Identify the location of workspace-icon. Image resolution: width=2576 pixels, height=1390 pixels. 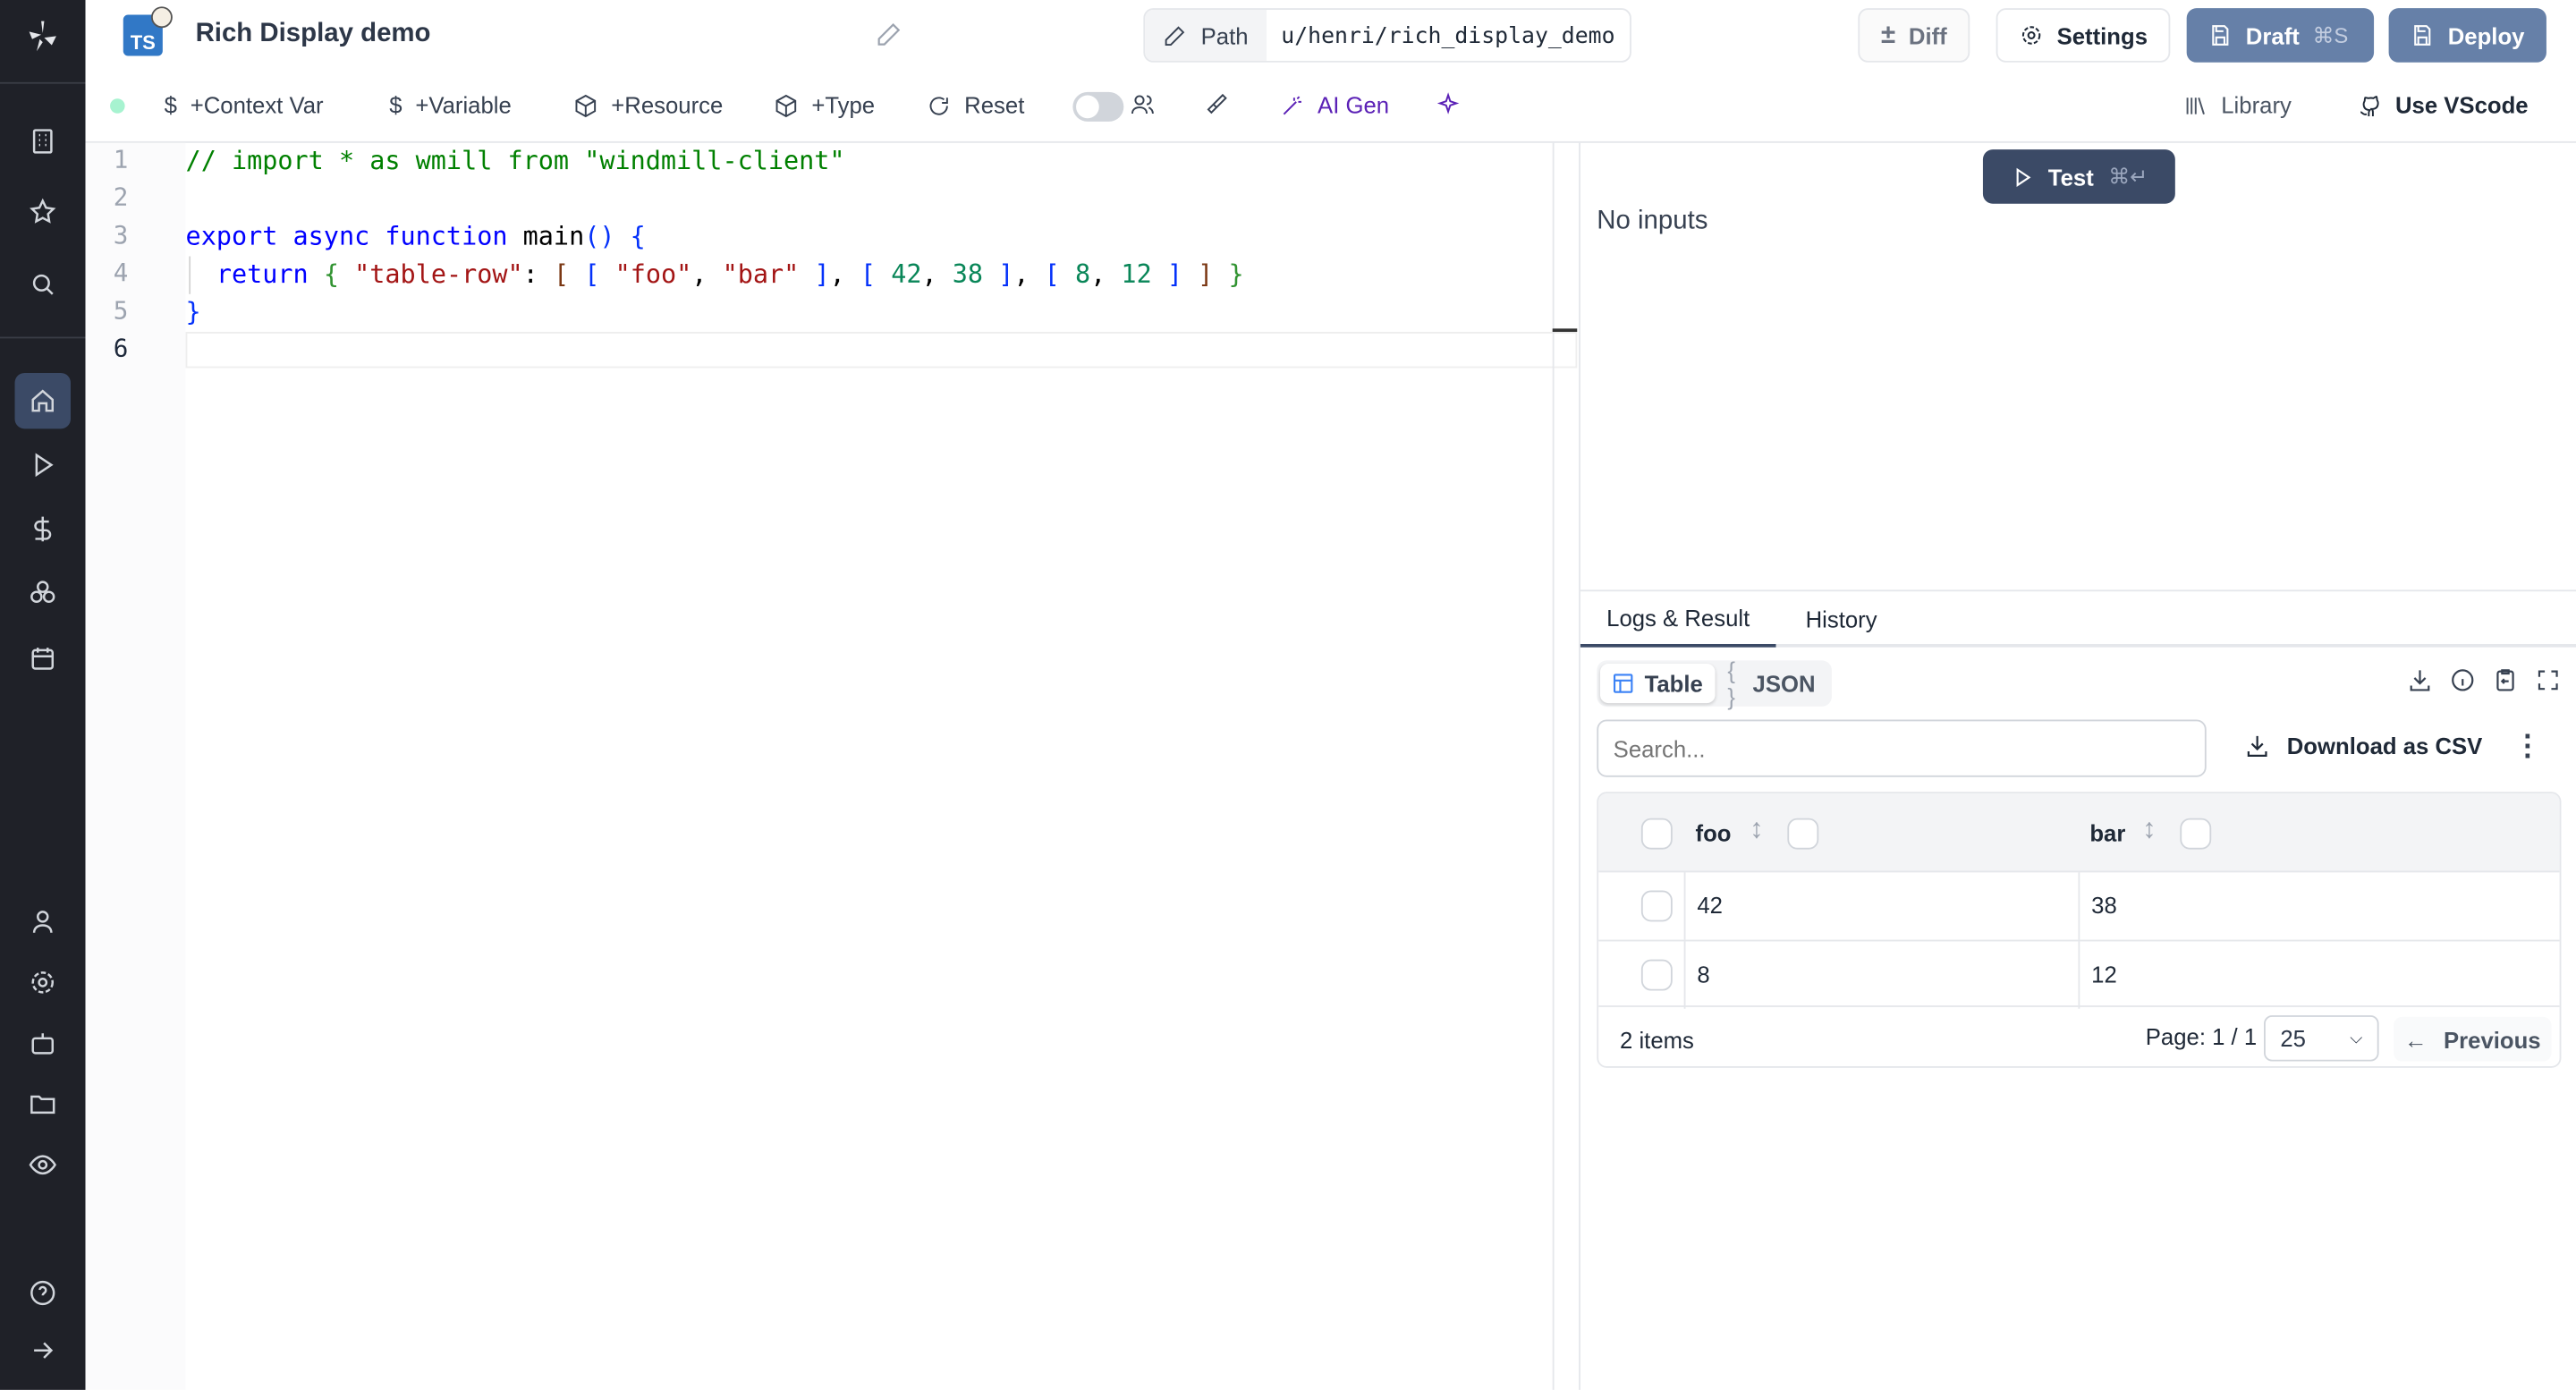
(43, 141).